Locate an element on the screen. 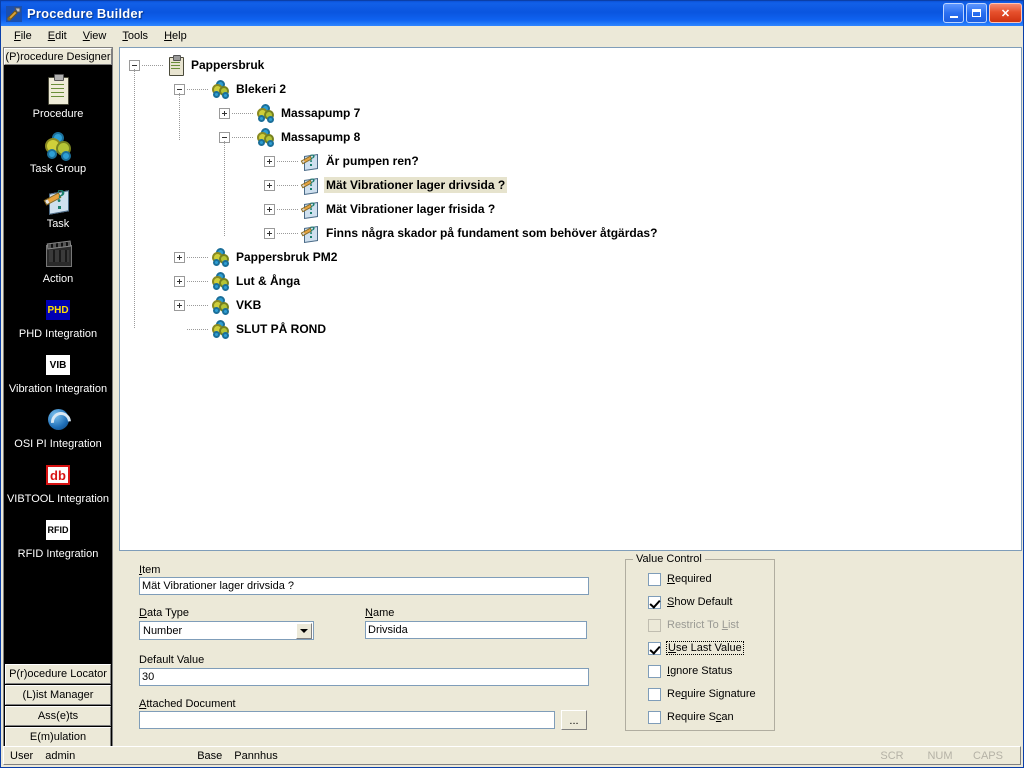 This screenshot has height=768, width=1024. sidebar-item-vibtool-integration: db VIBTOOL Integration is located at coordinates (58, 483).